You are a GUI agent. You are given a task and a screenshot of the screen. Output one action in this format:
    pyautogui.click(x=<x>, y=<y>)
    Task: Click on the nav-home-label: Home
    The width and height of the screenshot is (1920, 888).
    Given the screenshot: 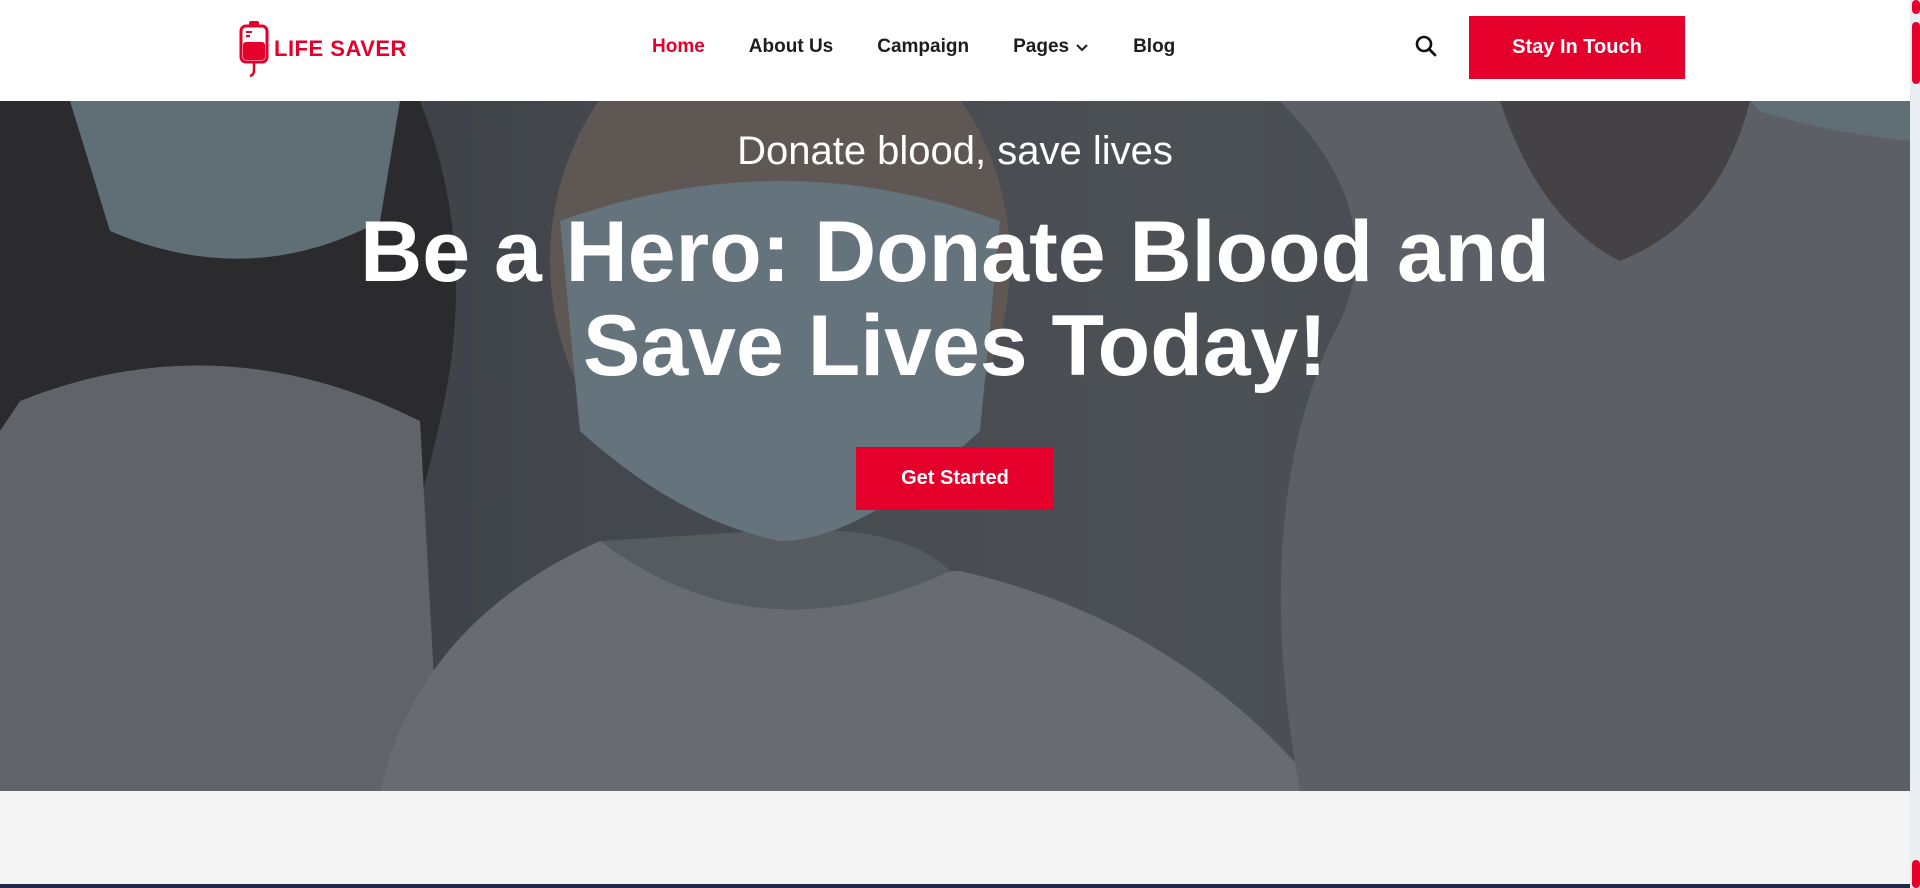 What is the action you would take?
    pyautogui.click(x=678, y=46)
    